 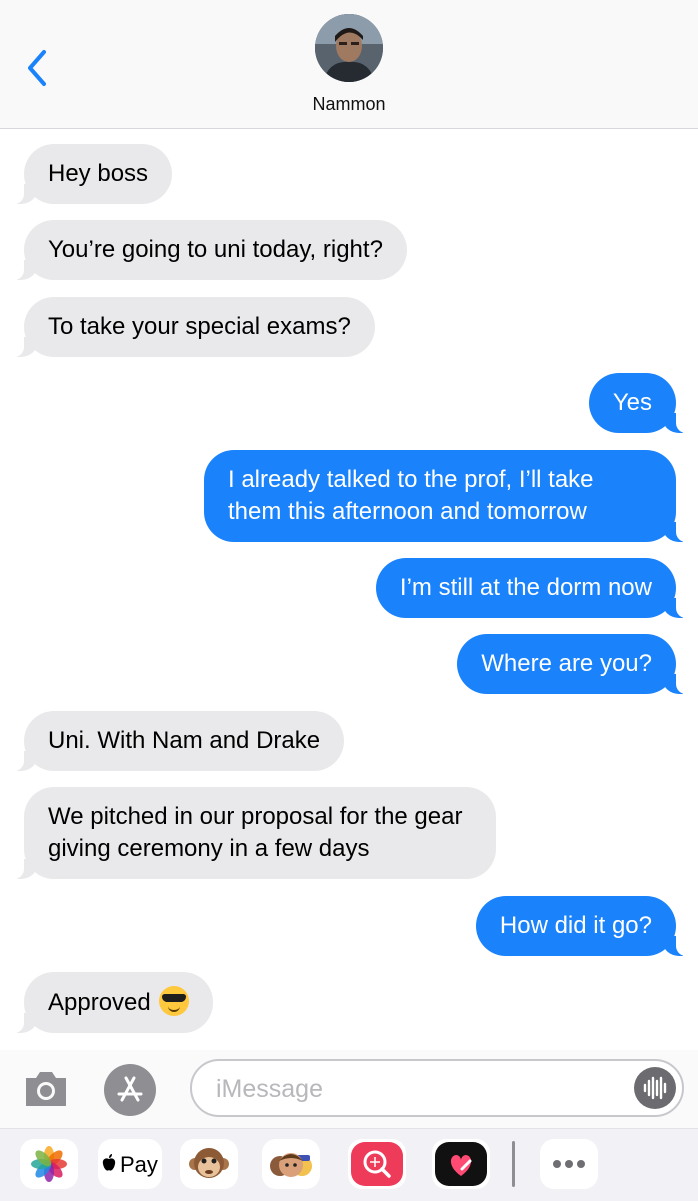 I want to click on animoji-button, so click(x=209, y=1164).